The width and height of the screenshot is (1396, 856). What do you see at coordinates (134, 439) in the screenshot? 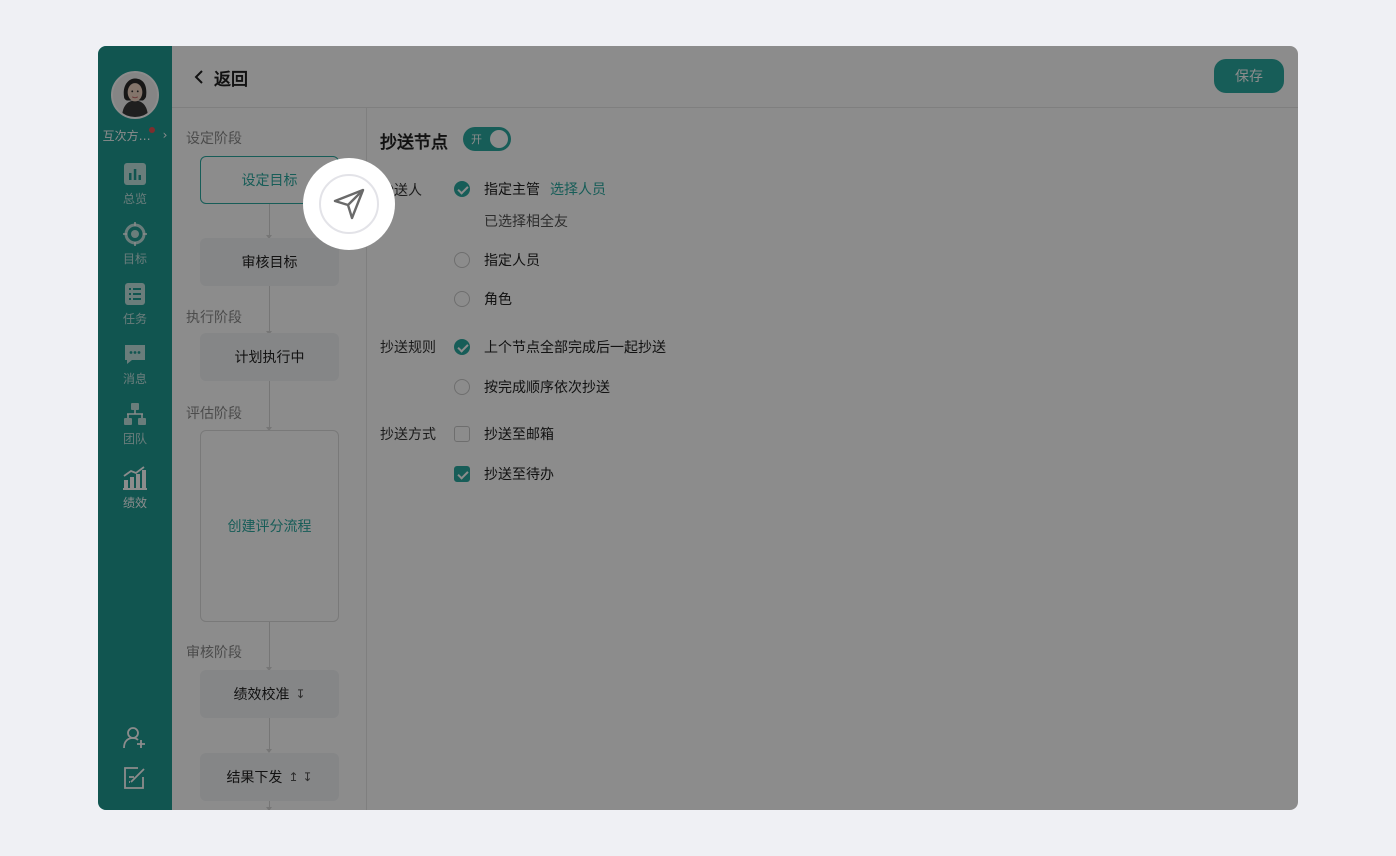
I see `nav-label: 团队` at bounding box center [134, 439].